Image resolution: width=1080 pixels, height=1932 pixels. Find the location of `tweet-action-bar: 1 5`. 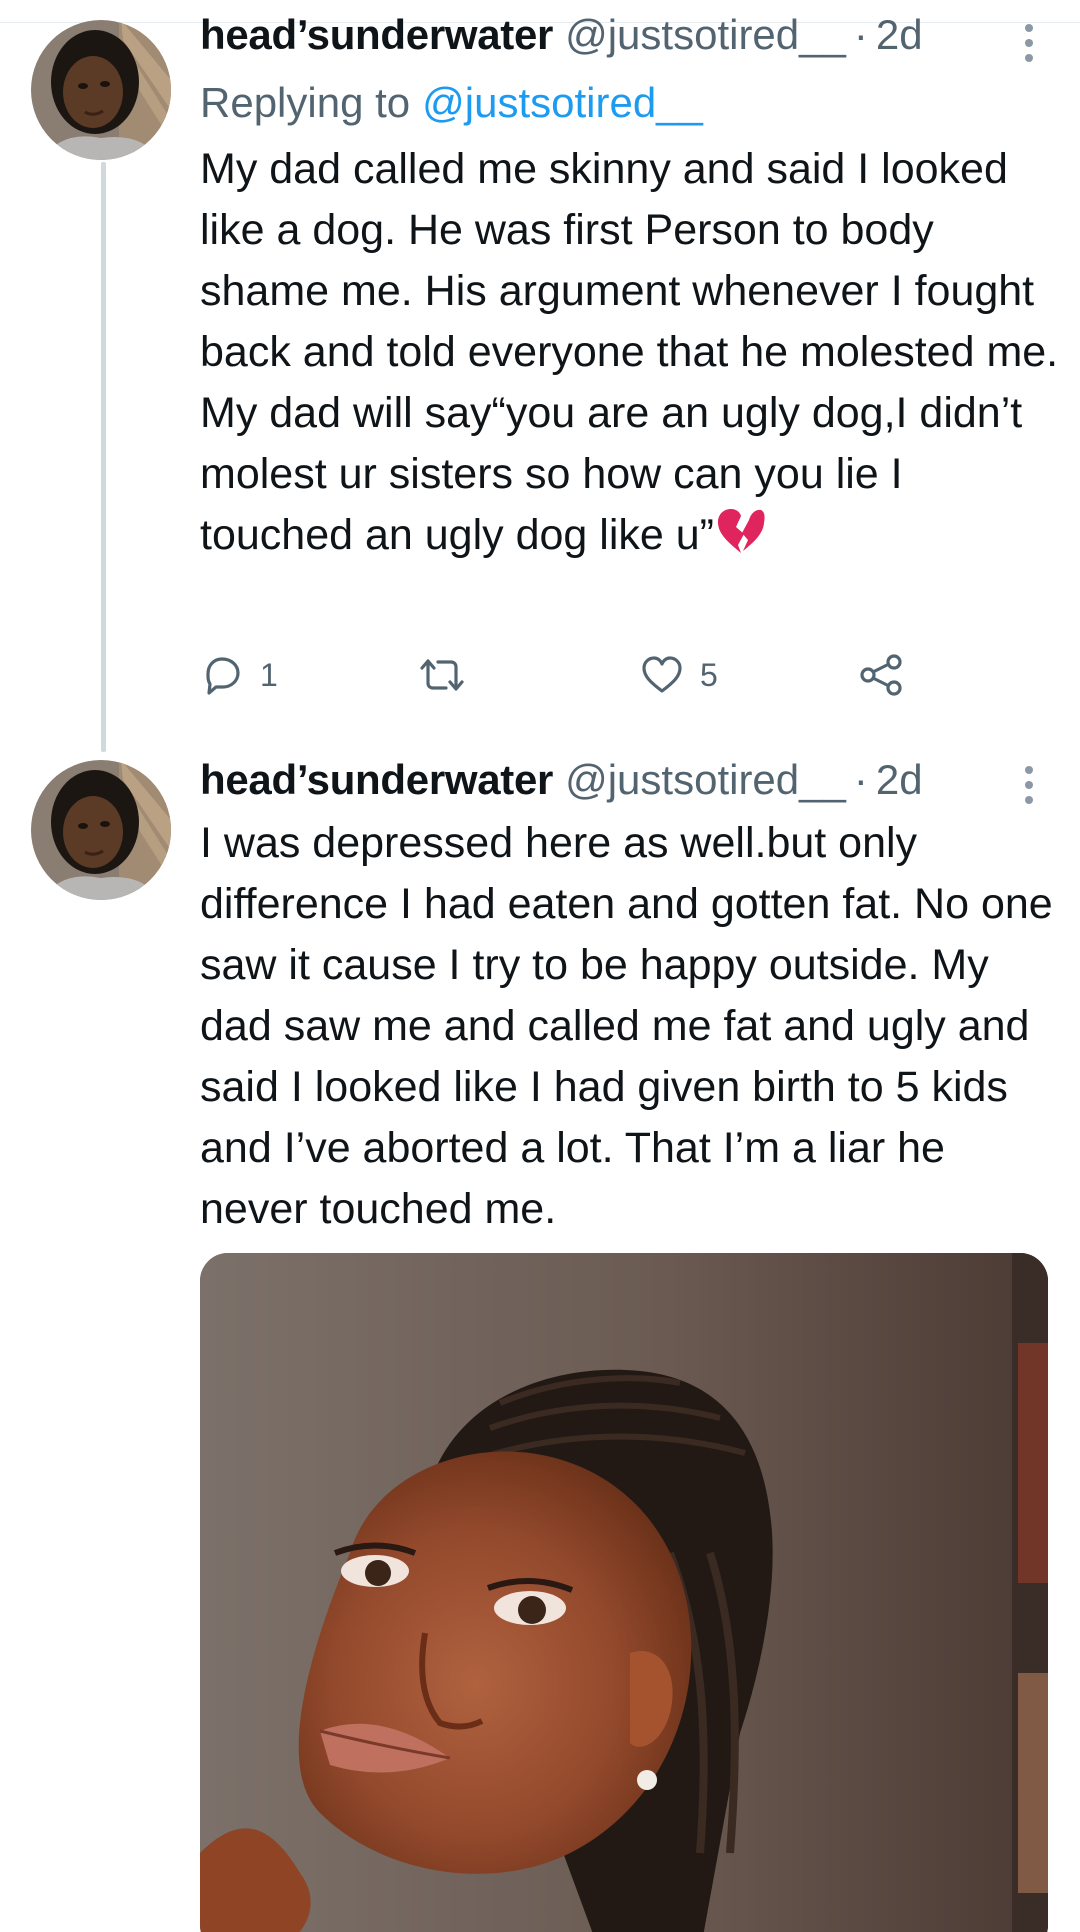

tweet-action-bar: 1 5 is located at coordinates (560, 675).